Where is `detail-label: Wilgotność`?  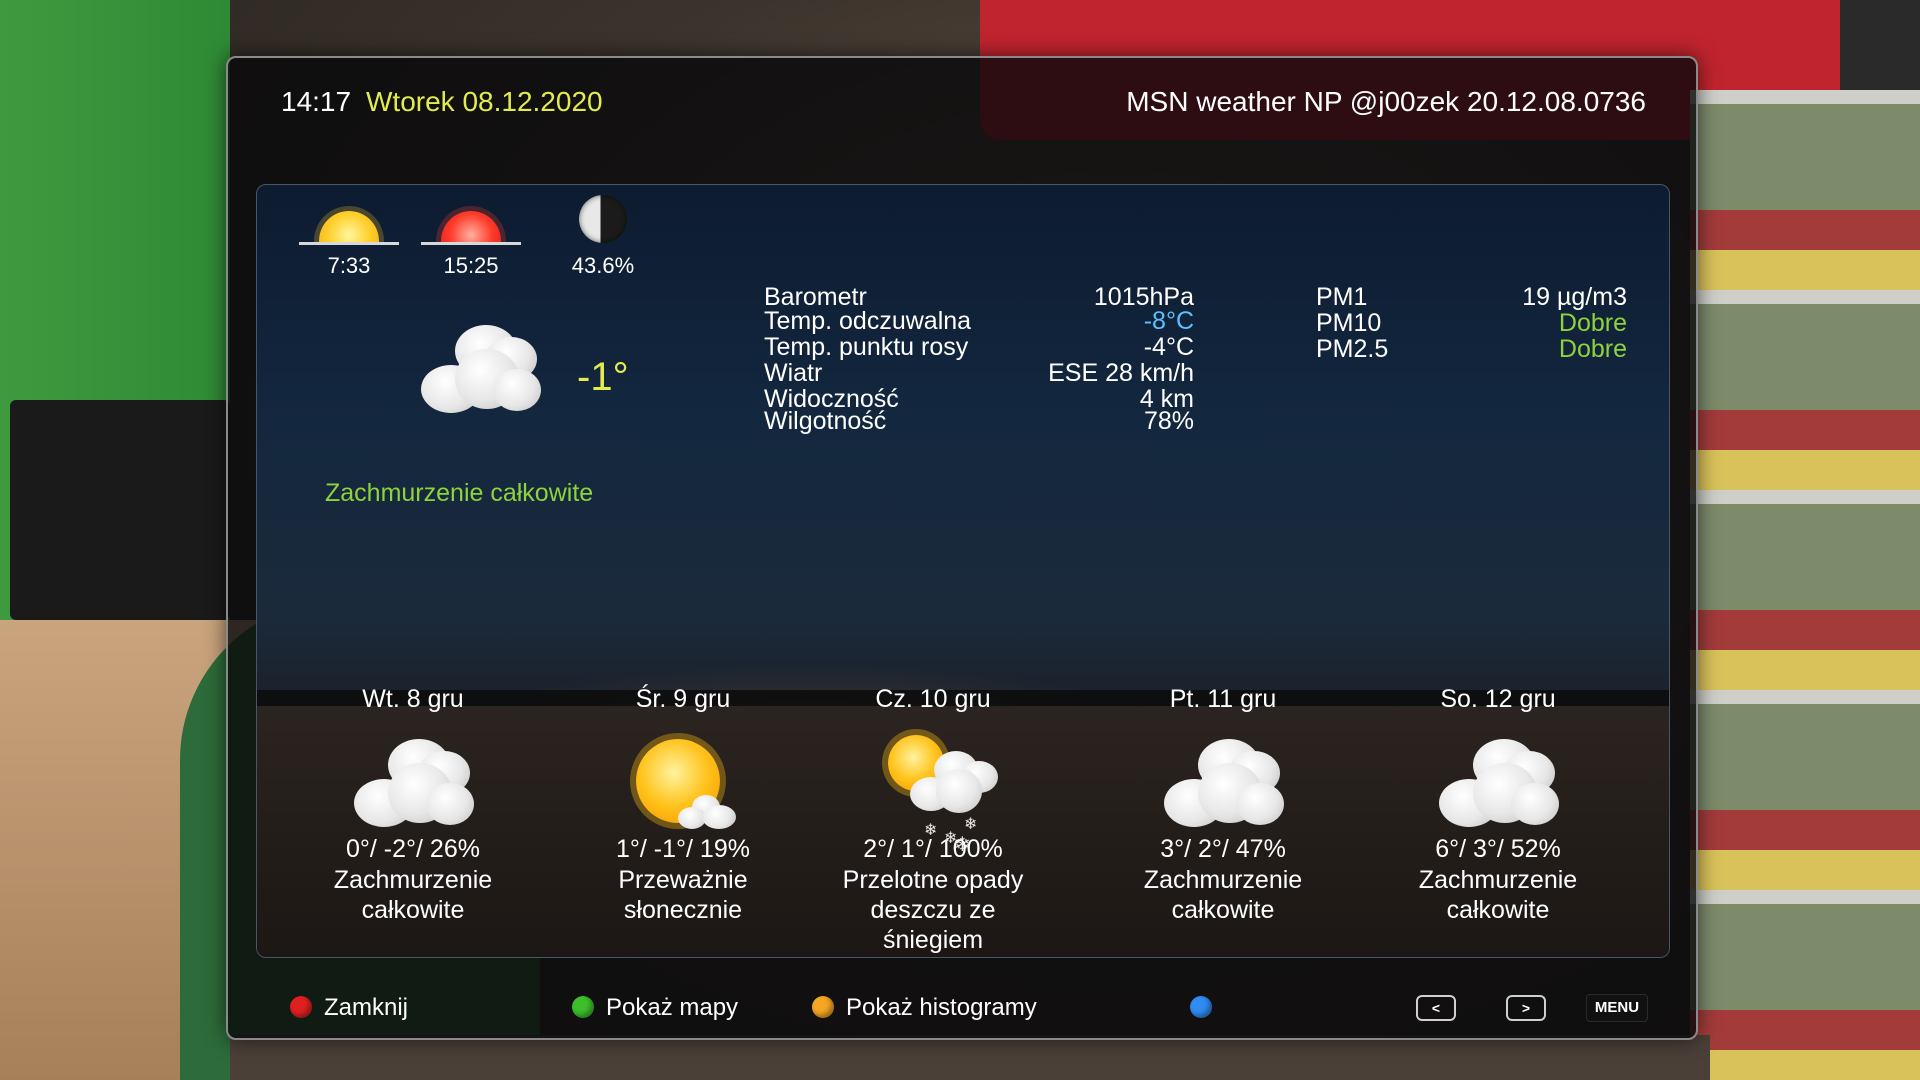 detail-label: Wilgotność is located at coordinates (825, 421).